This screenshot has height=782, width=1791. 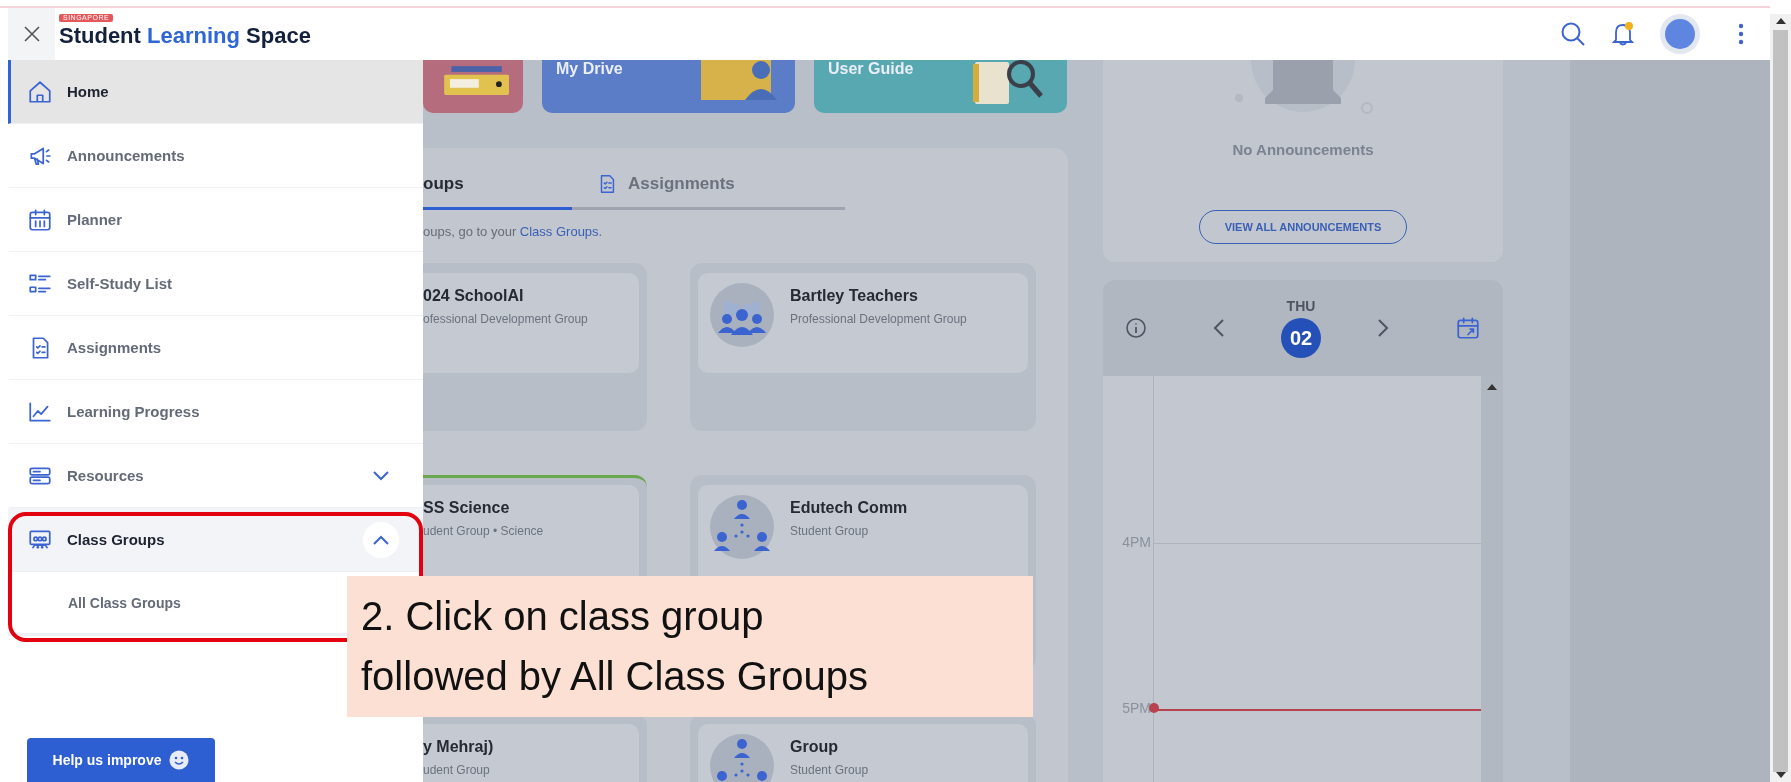 I want to click on profile-button, so click(x=1680, y=34).